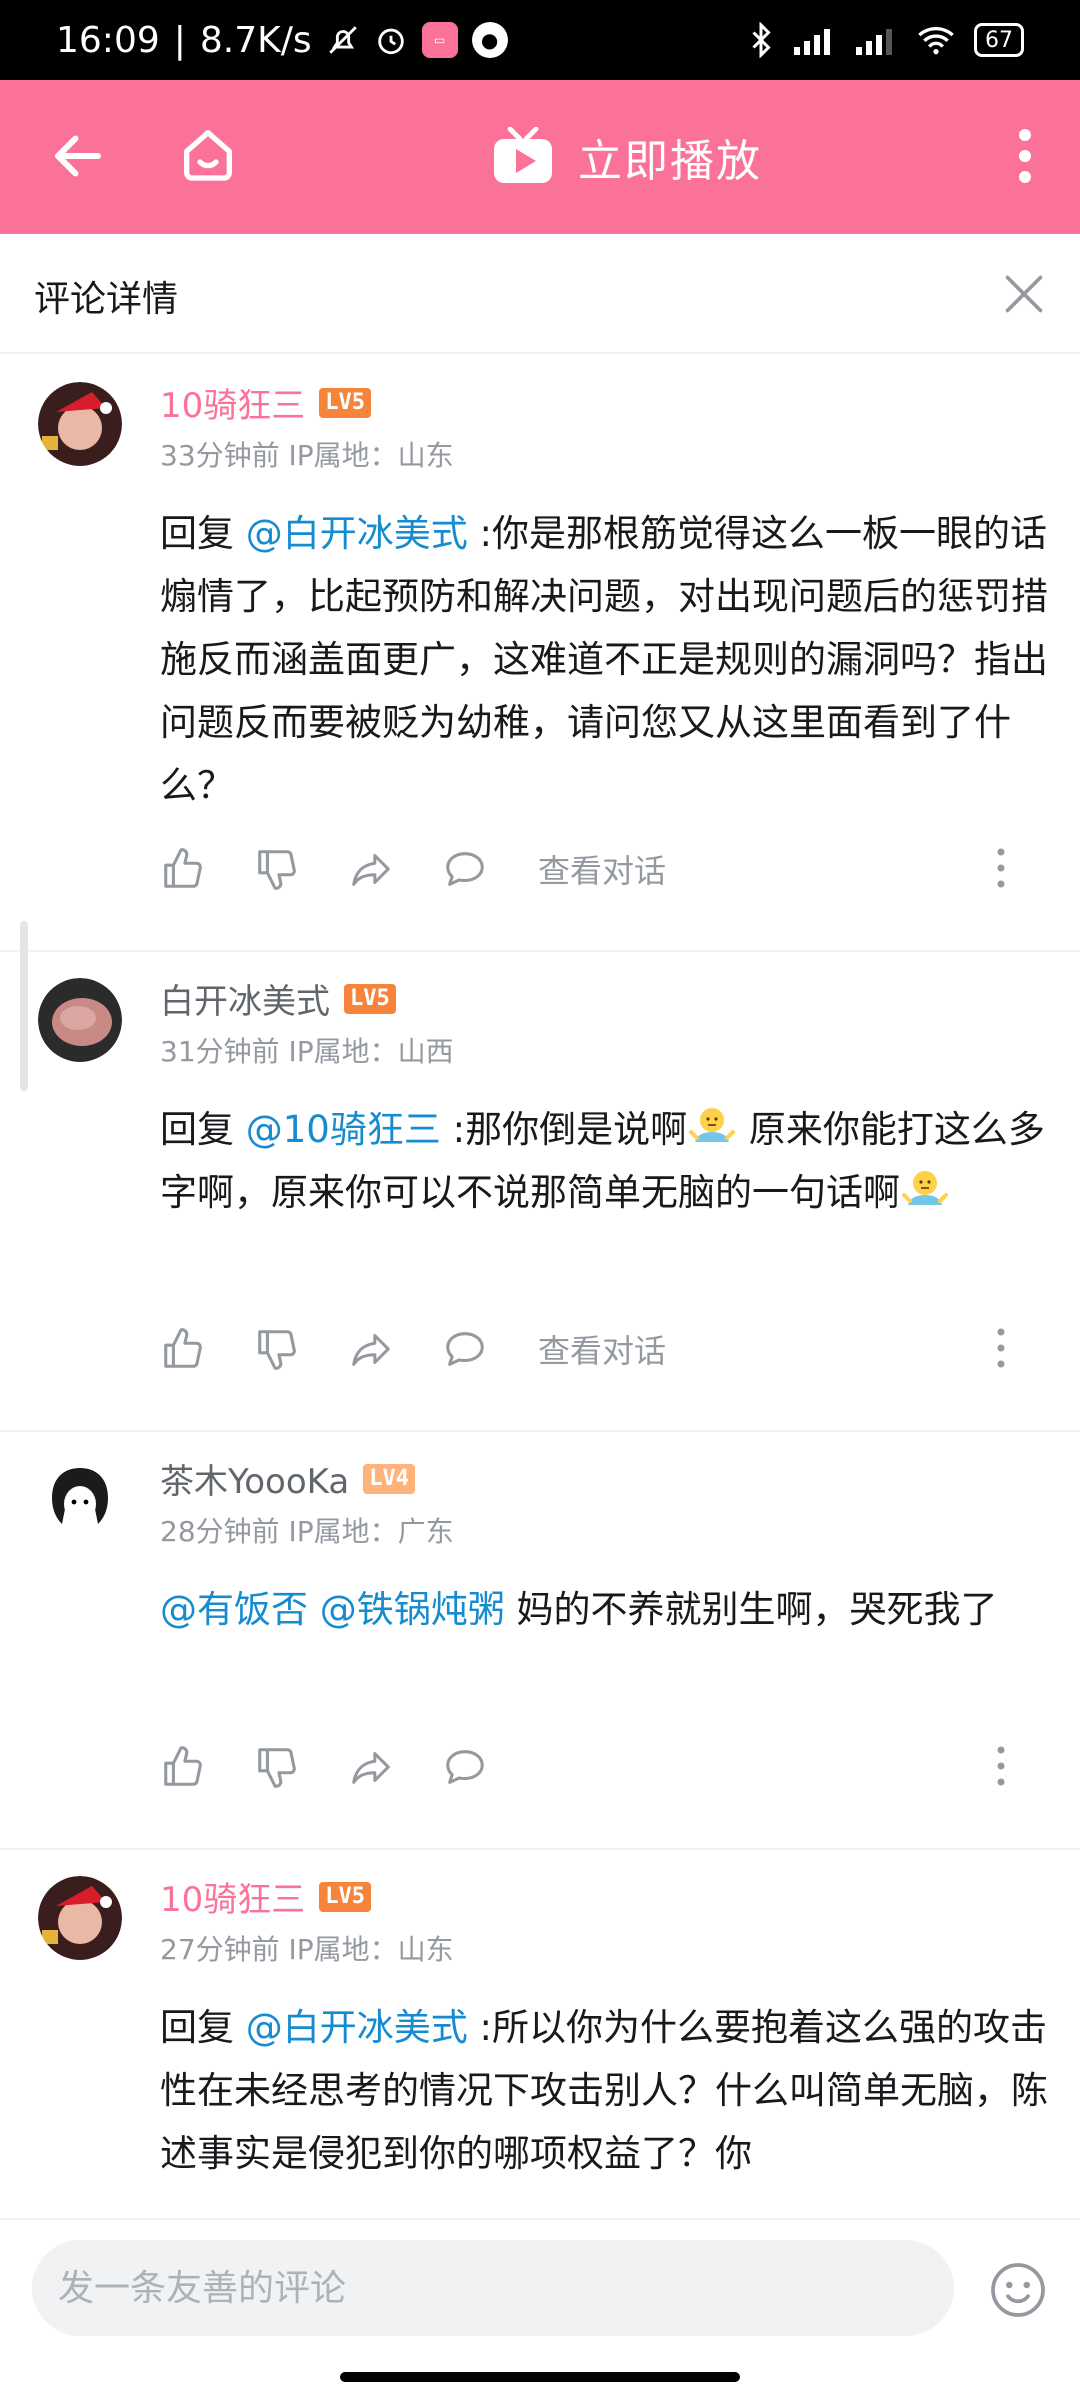 Image resolution: width=1080 pixels, height=2400 pixels. What do you see at coordinates (1025, 156) in the screenshot?
I see `more-vertical-icon` at bounding box center [1025, 156].